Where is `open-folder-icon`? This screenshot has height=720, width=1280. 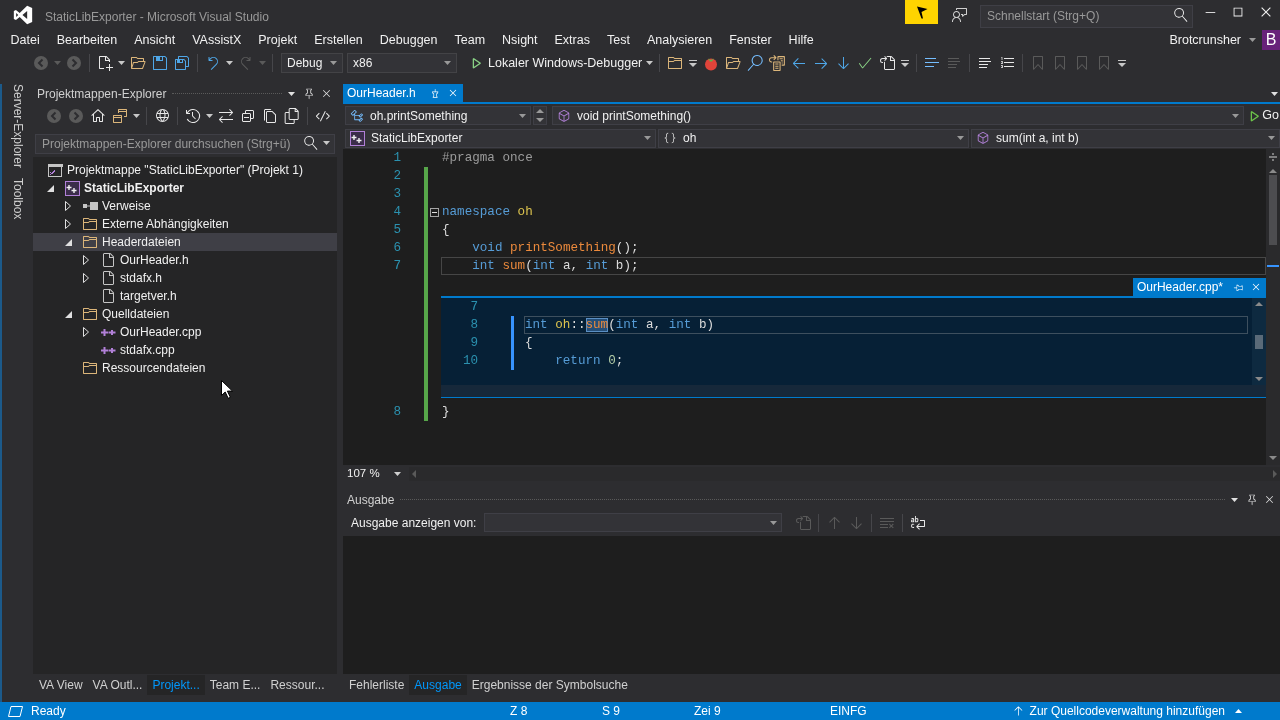
open-folder-icon is located at coordinates (733, 63).